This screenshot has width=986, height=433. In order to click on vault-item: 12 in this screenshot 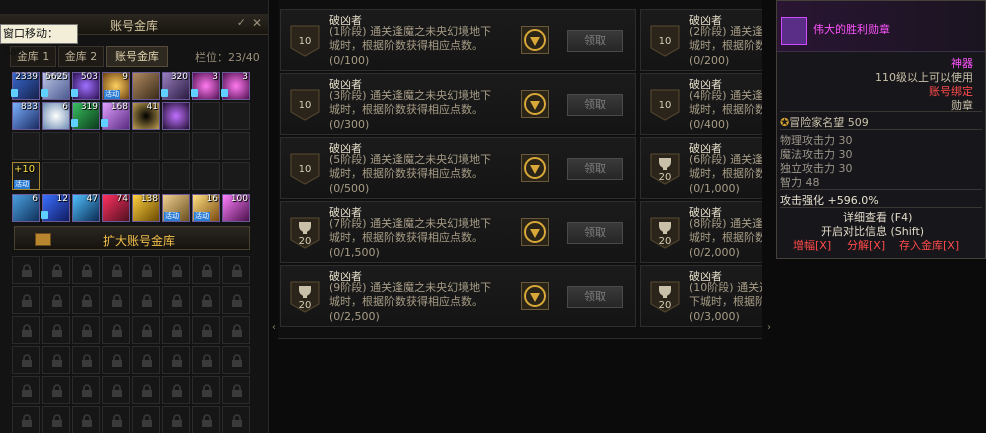, I will do `click(55, 208)`.